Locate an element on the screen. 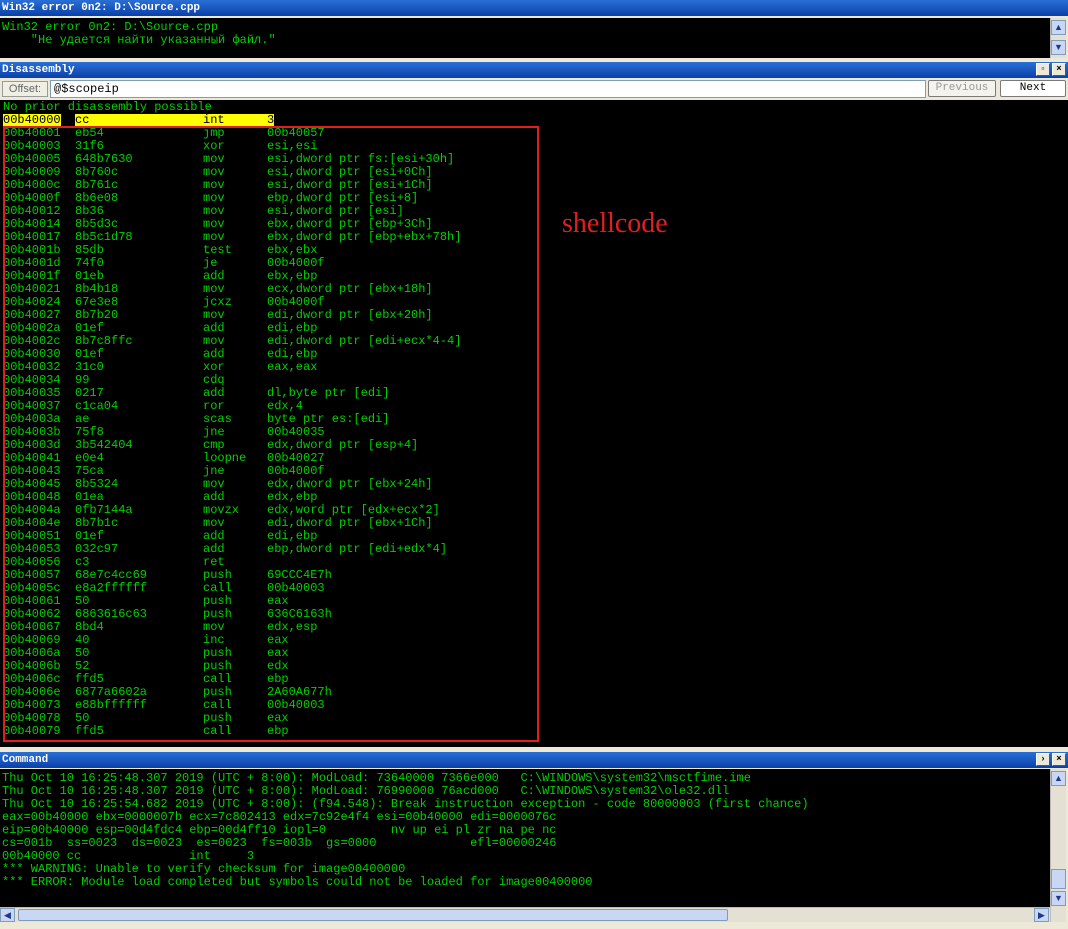 The image size is (1068, 929). command-scrollbar: ▲ ▼ is located at coordinates (1058, 845).